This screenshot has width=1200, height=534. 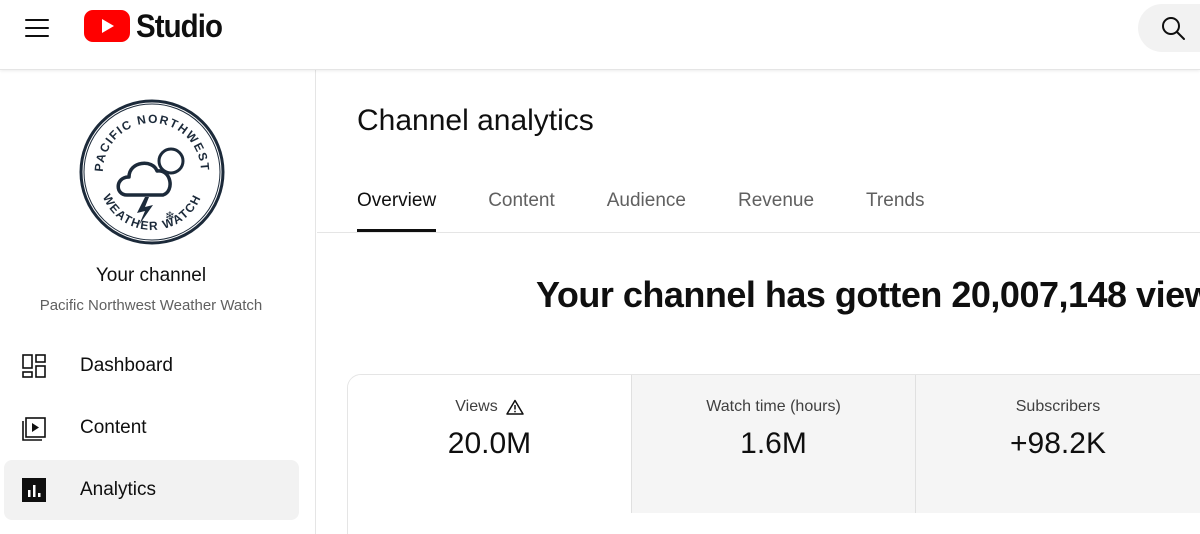 What do you see at coordinates (521, 205) in the screenshot?
I see `tab-content: Content` at bounding box center [521, 205].